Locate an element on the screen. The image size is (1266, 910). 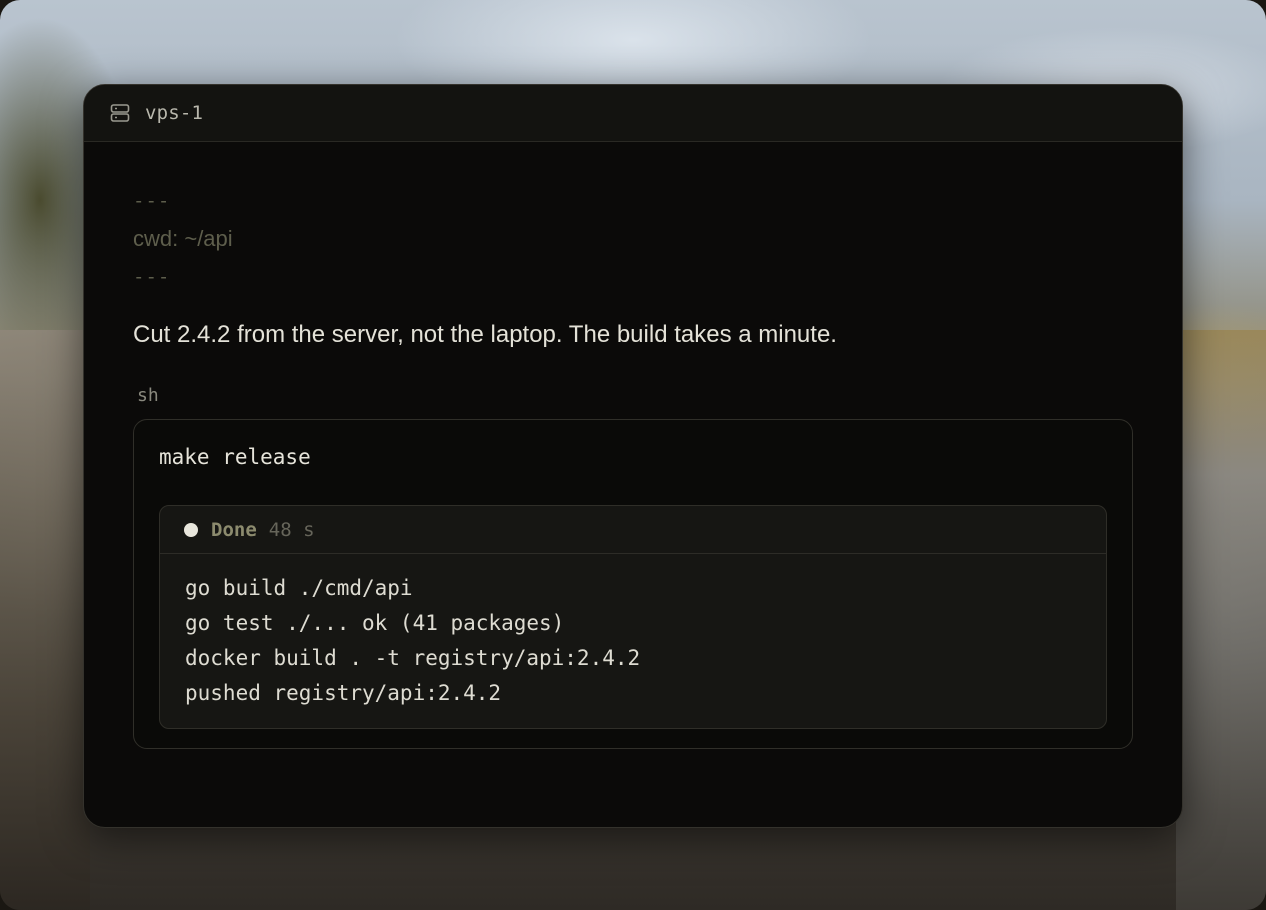
window-title: vps-1 is located at coordinates (174, 113).